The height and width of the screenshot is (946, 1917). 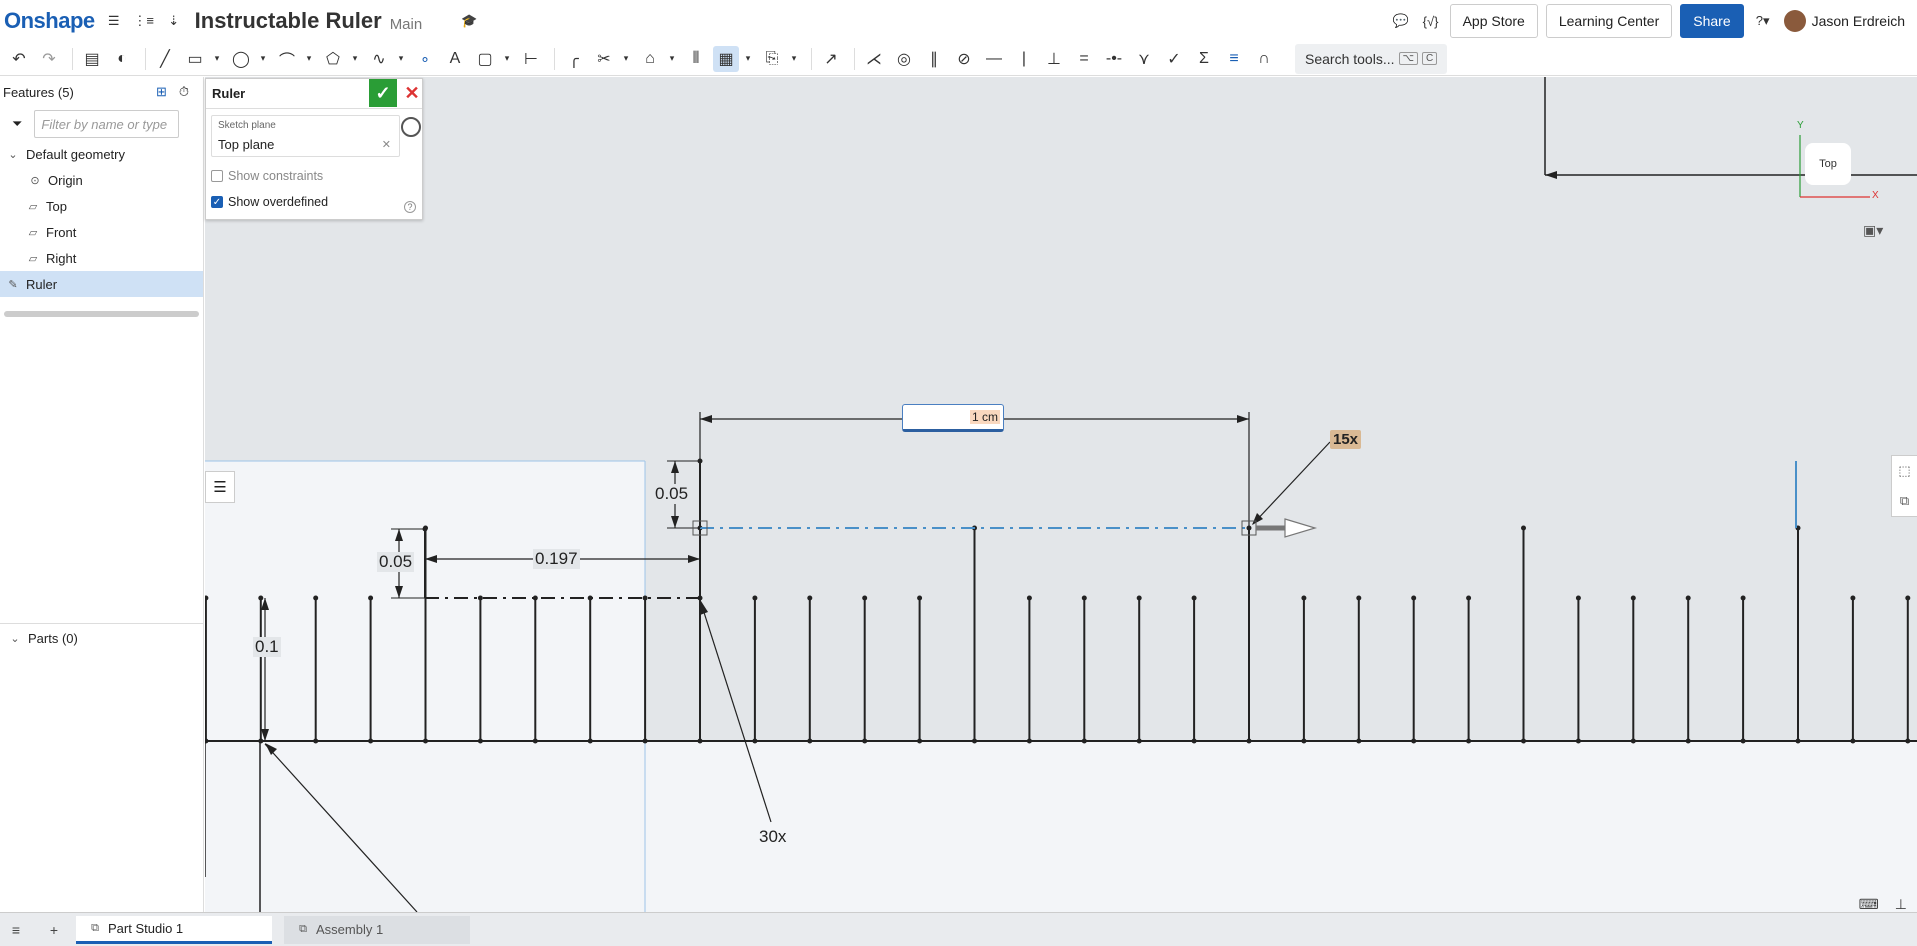 What do you see at coordinates (934, 59) in the screenshot?
I see `parallel-icon: ∥` at bounding box center [934, 59].